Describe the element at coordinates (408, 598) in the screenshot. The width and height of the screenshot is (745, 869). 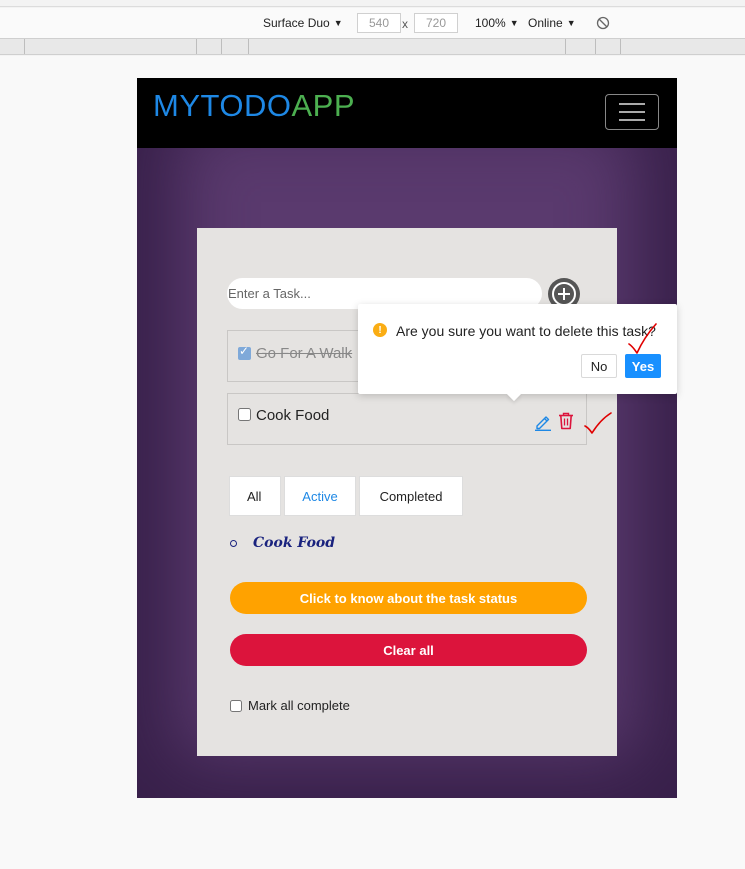
I see `task-status-button: Click to know about the task status` at that location.